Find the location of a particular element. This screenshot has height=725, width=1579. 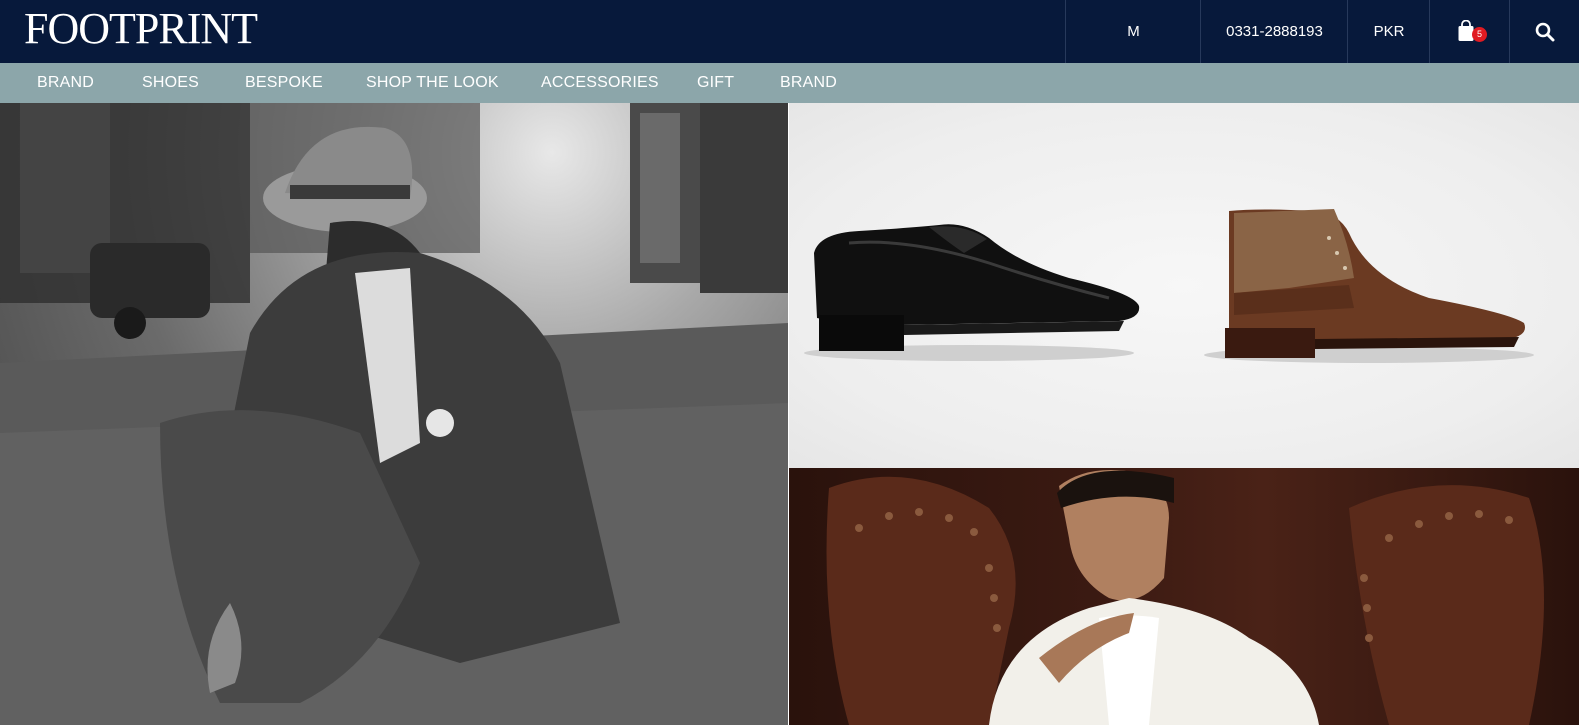

nav-item-bespoke: BESPOKE is located at coordinates (284, 83).